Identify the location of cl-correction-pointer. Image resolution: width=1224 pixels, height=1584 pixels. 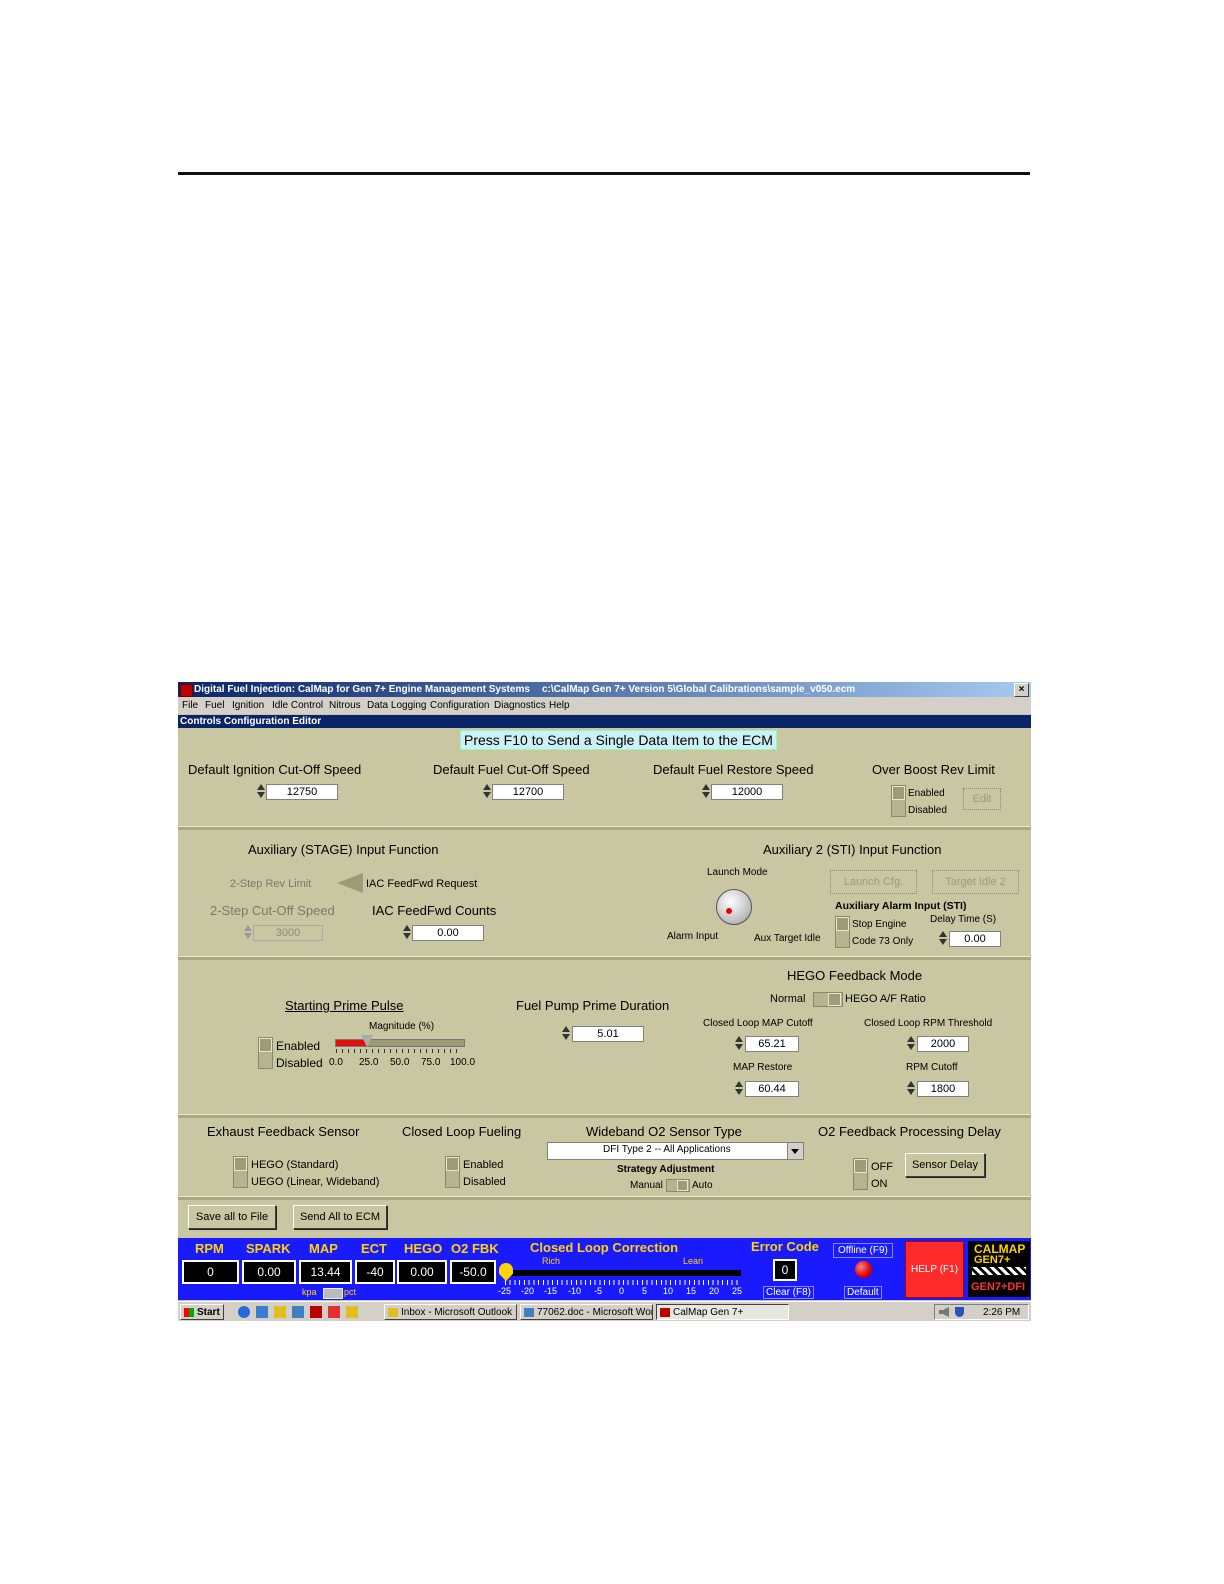
(506, 1272).